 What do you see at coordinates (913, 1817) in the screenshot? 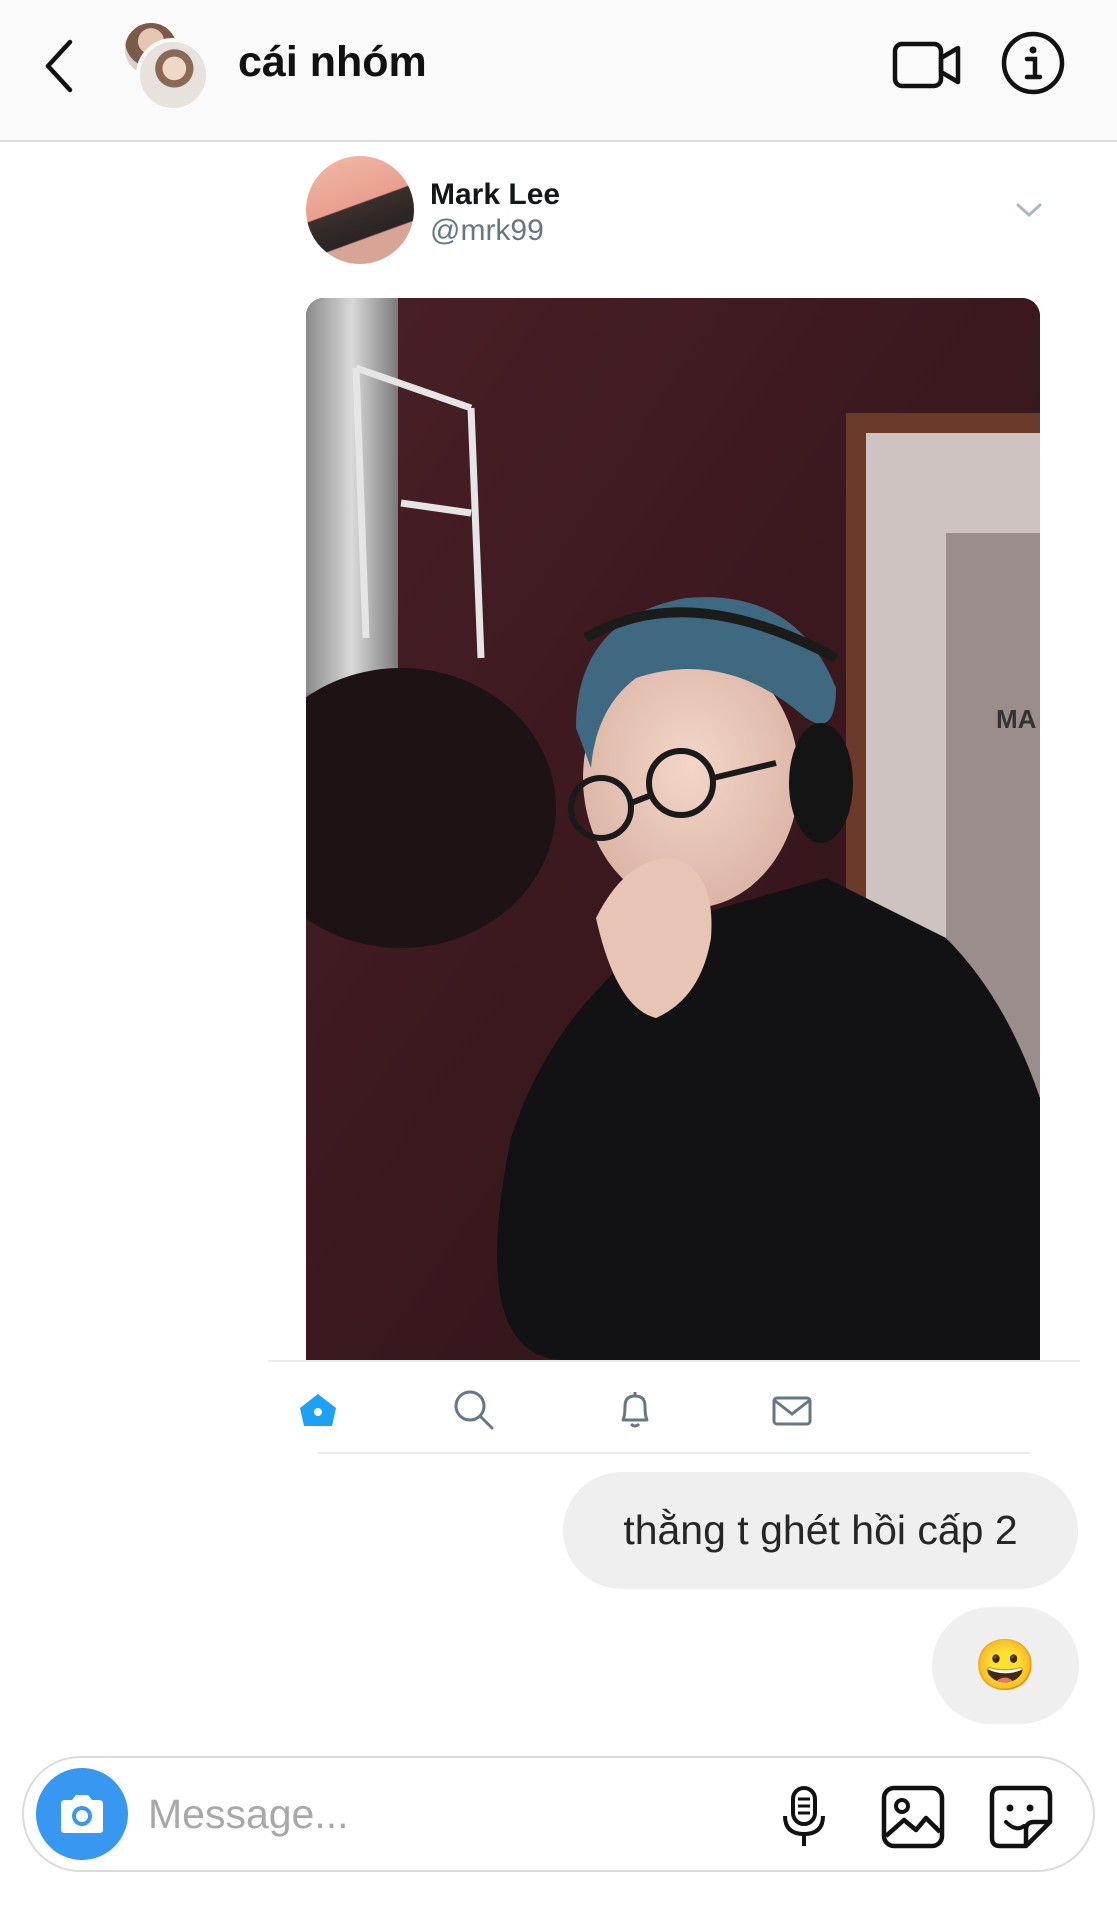
I see `gallery-icon` at bounding box center [913, 1817].